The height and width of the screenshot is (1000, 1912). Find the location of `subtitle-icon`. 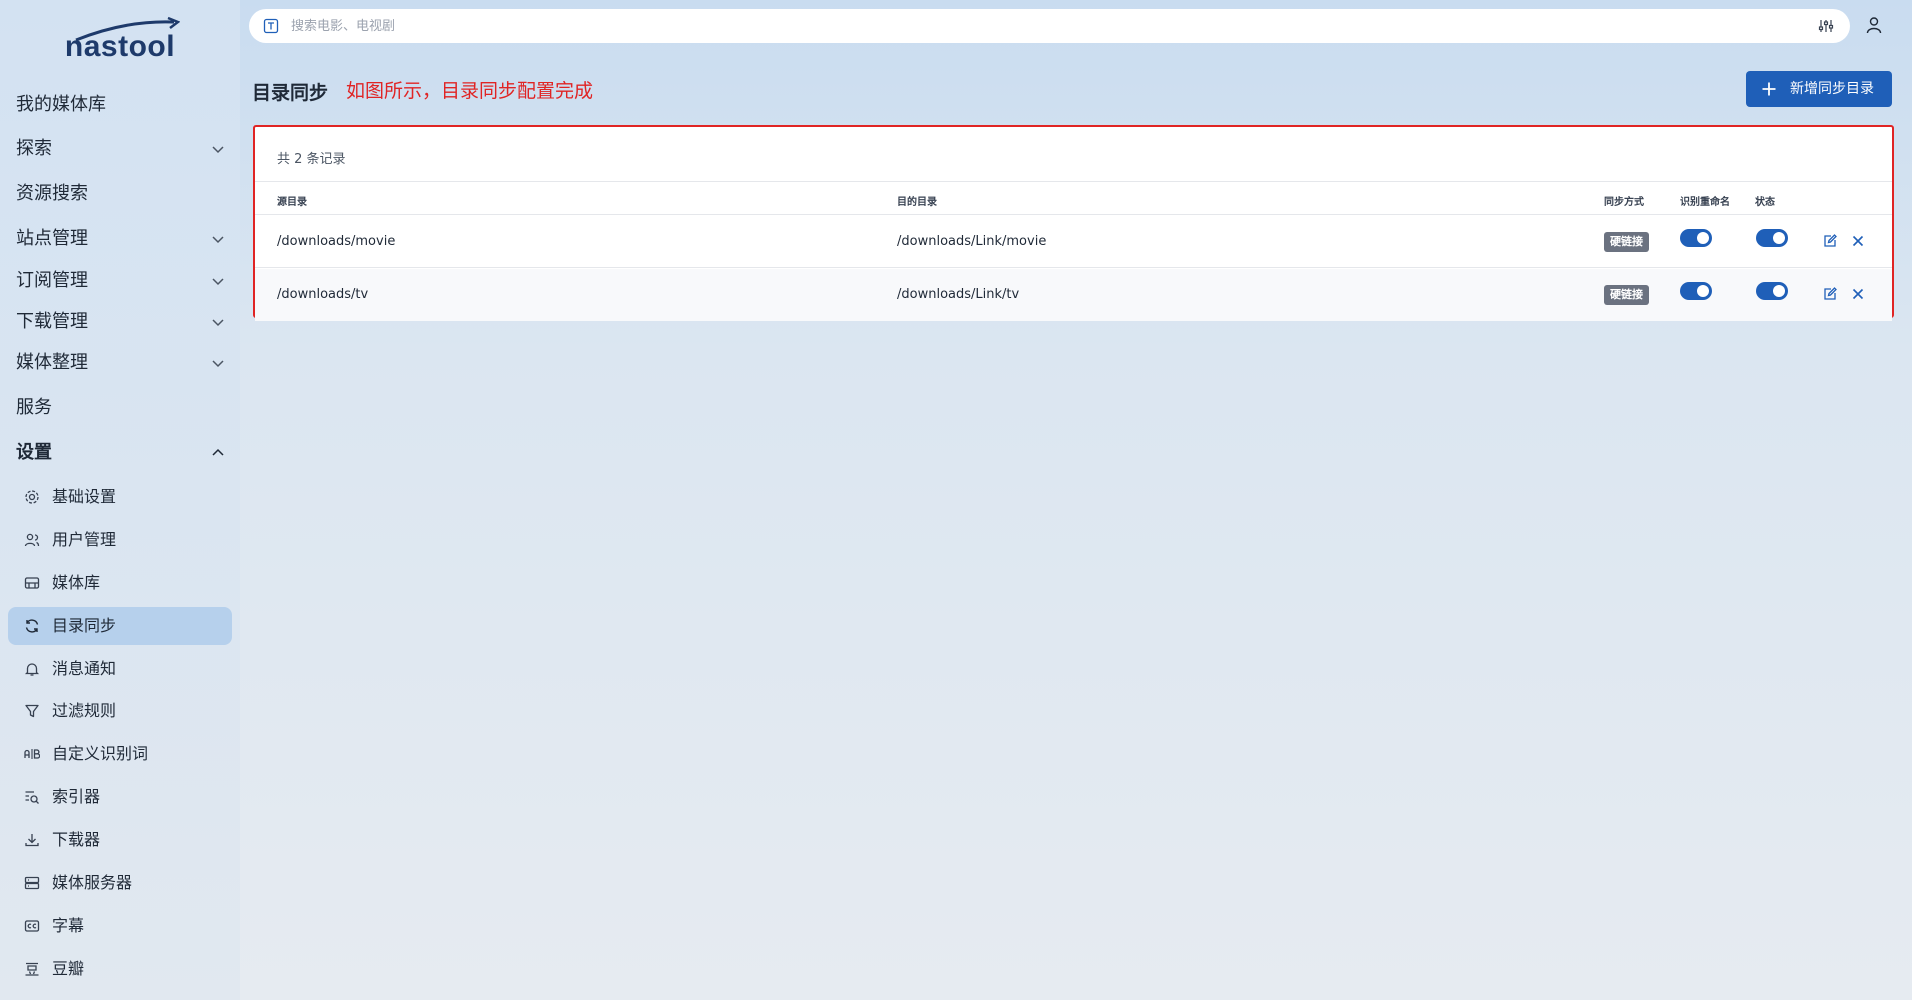

subtitle-icon is located at coordinates (32, 926).